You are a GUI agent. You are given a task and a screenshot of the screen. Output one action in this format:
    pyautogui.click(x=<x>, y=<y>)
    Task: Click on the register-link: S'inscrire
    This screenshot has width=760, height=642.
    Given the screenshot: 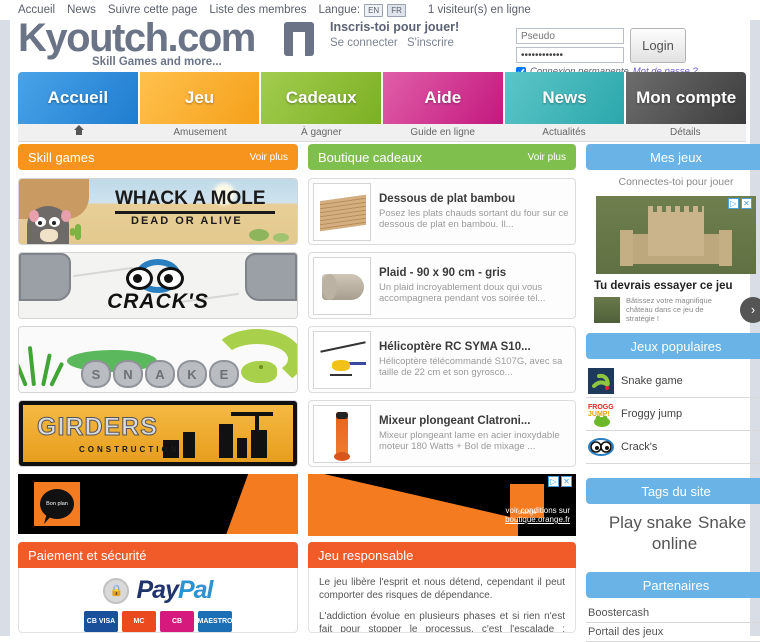 What is the action you would take?
    pyautogui.click(x=430, y=43)
    